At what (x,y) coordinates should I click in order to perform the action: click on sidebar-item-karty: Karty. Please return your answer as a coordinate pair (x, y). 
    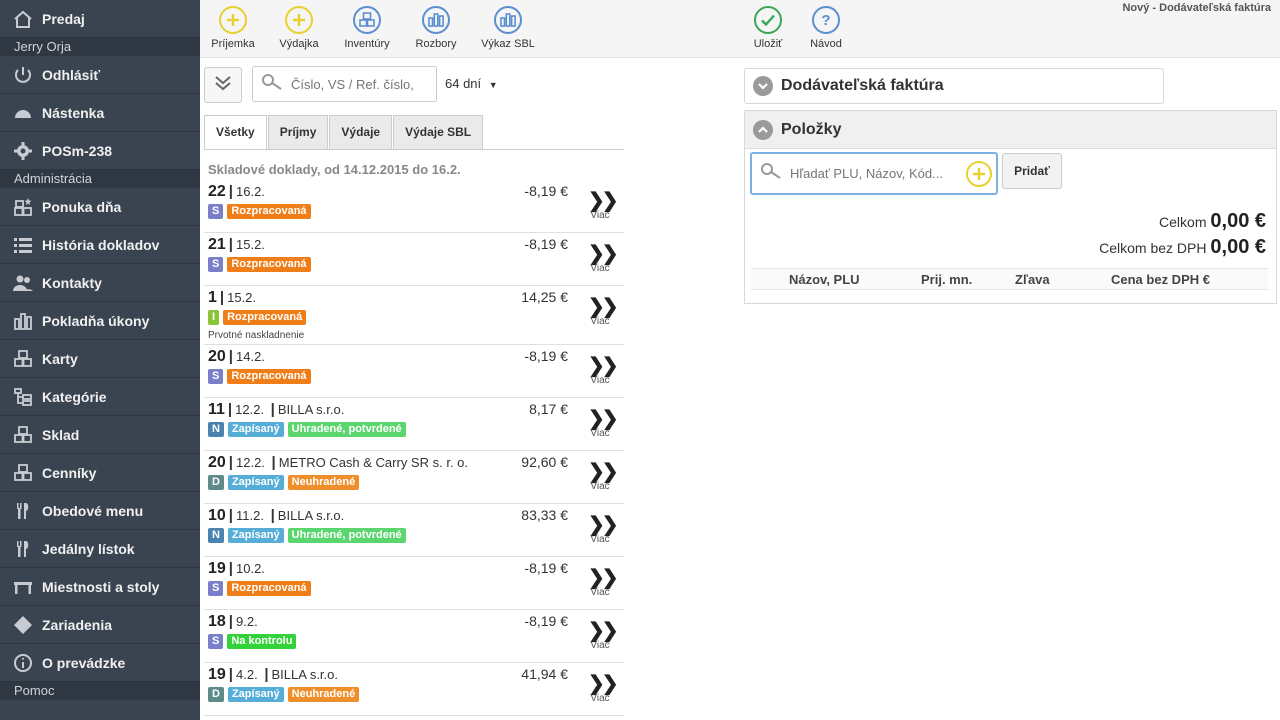
    Looking at the image, I should click on (100, 359).